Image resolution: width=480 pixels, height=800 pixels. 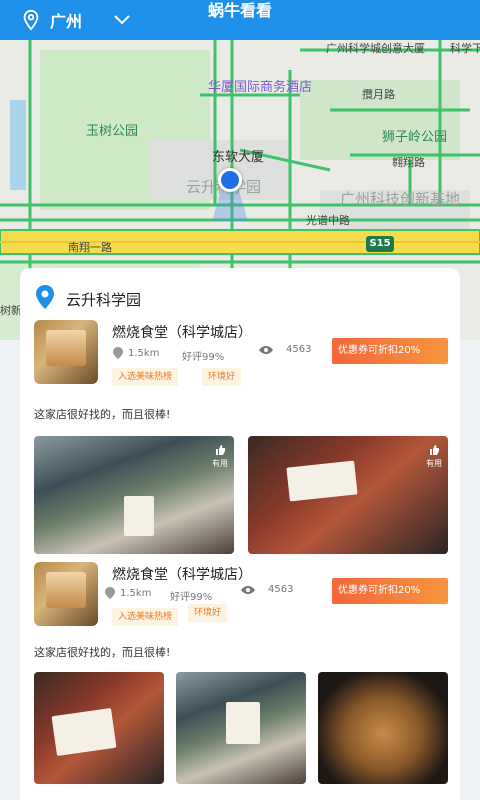 What do you see at coordinates (408, 162) in the screenshot?
I see `map-label-panli: 翱翔路` at bounding box center [408, 162].